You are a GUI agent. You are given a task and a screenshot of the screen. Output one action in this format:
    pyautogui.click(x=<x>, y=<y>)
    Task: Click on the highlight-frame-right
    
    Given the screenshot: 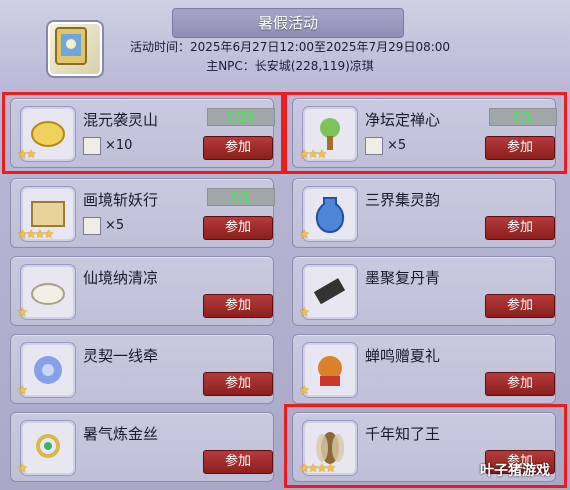 What is the action you would take?
    pyautogui.click(x=425, y=133)
    